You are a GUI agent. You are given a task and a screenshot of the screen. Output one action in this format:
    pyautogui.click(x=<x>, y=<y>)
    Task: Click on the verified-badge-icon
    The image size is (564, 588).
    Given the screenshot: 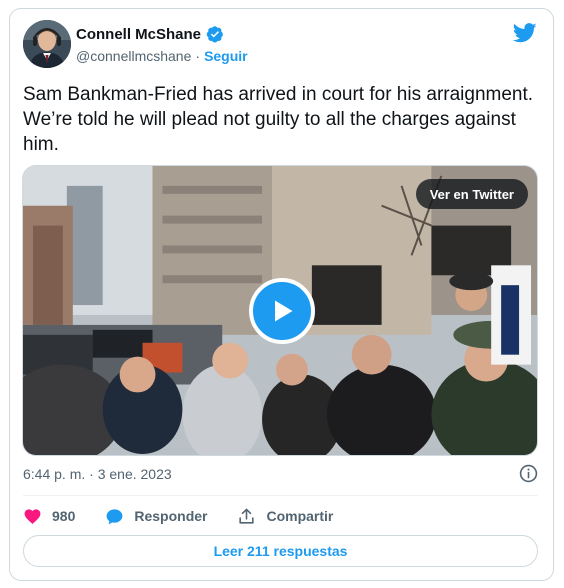 What is the action you would take?
    pyautogui.click(x=214, y=34)
    